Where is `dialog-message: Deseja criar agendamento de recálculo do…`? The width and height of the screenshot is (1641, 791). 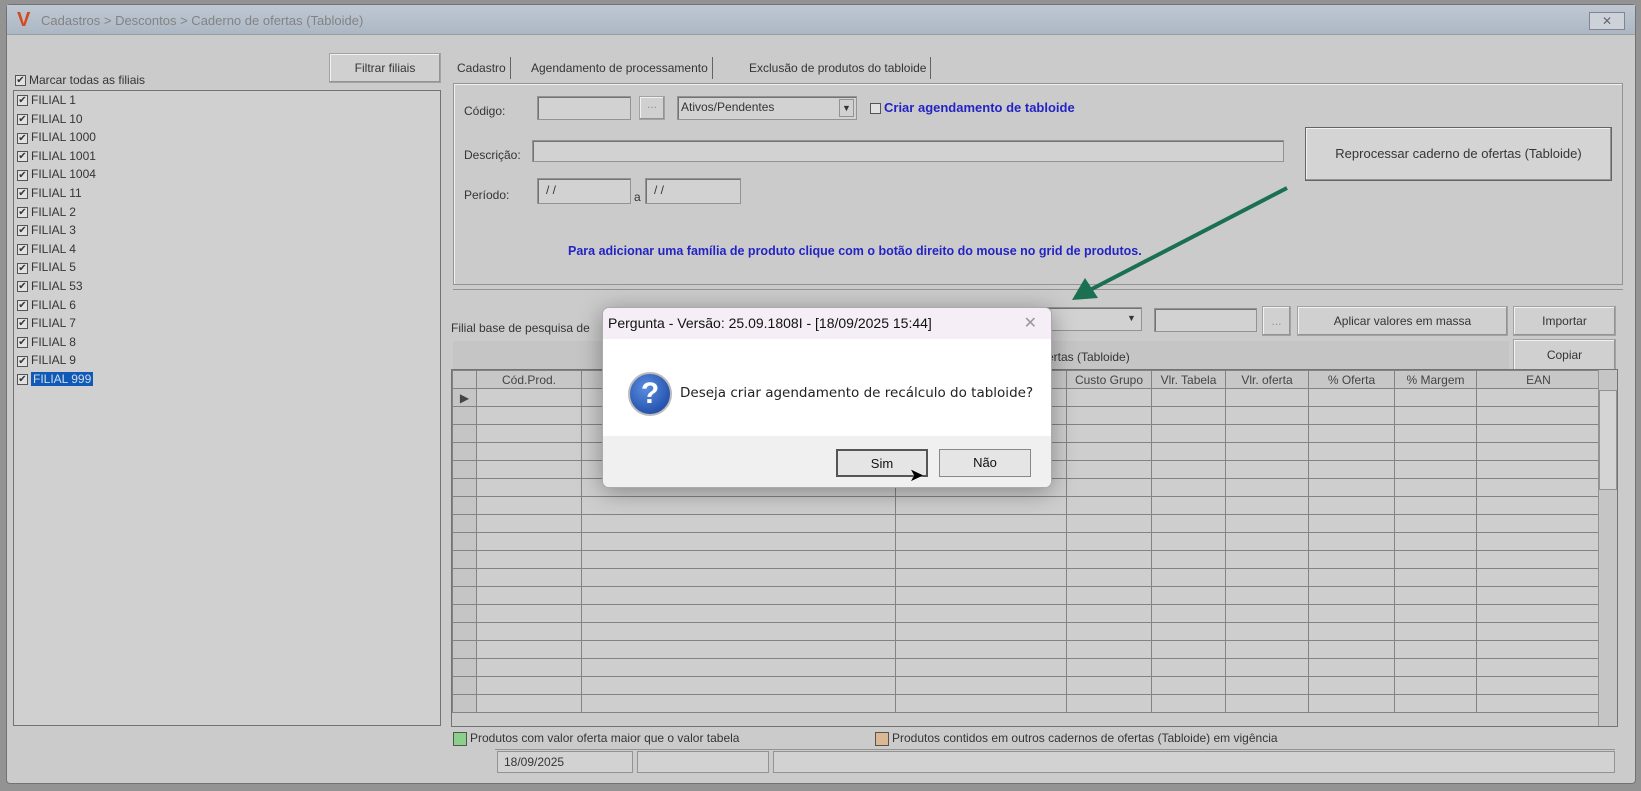 dialog-message: Deseja criar agendamento de recálculo do… is located at coordinates (857, 393).